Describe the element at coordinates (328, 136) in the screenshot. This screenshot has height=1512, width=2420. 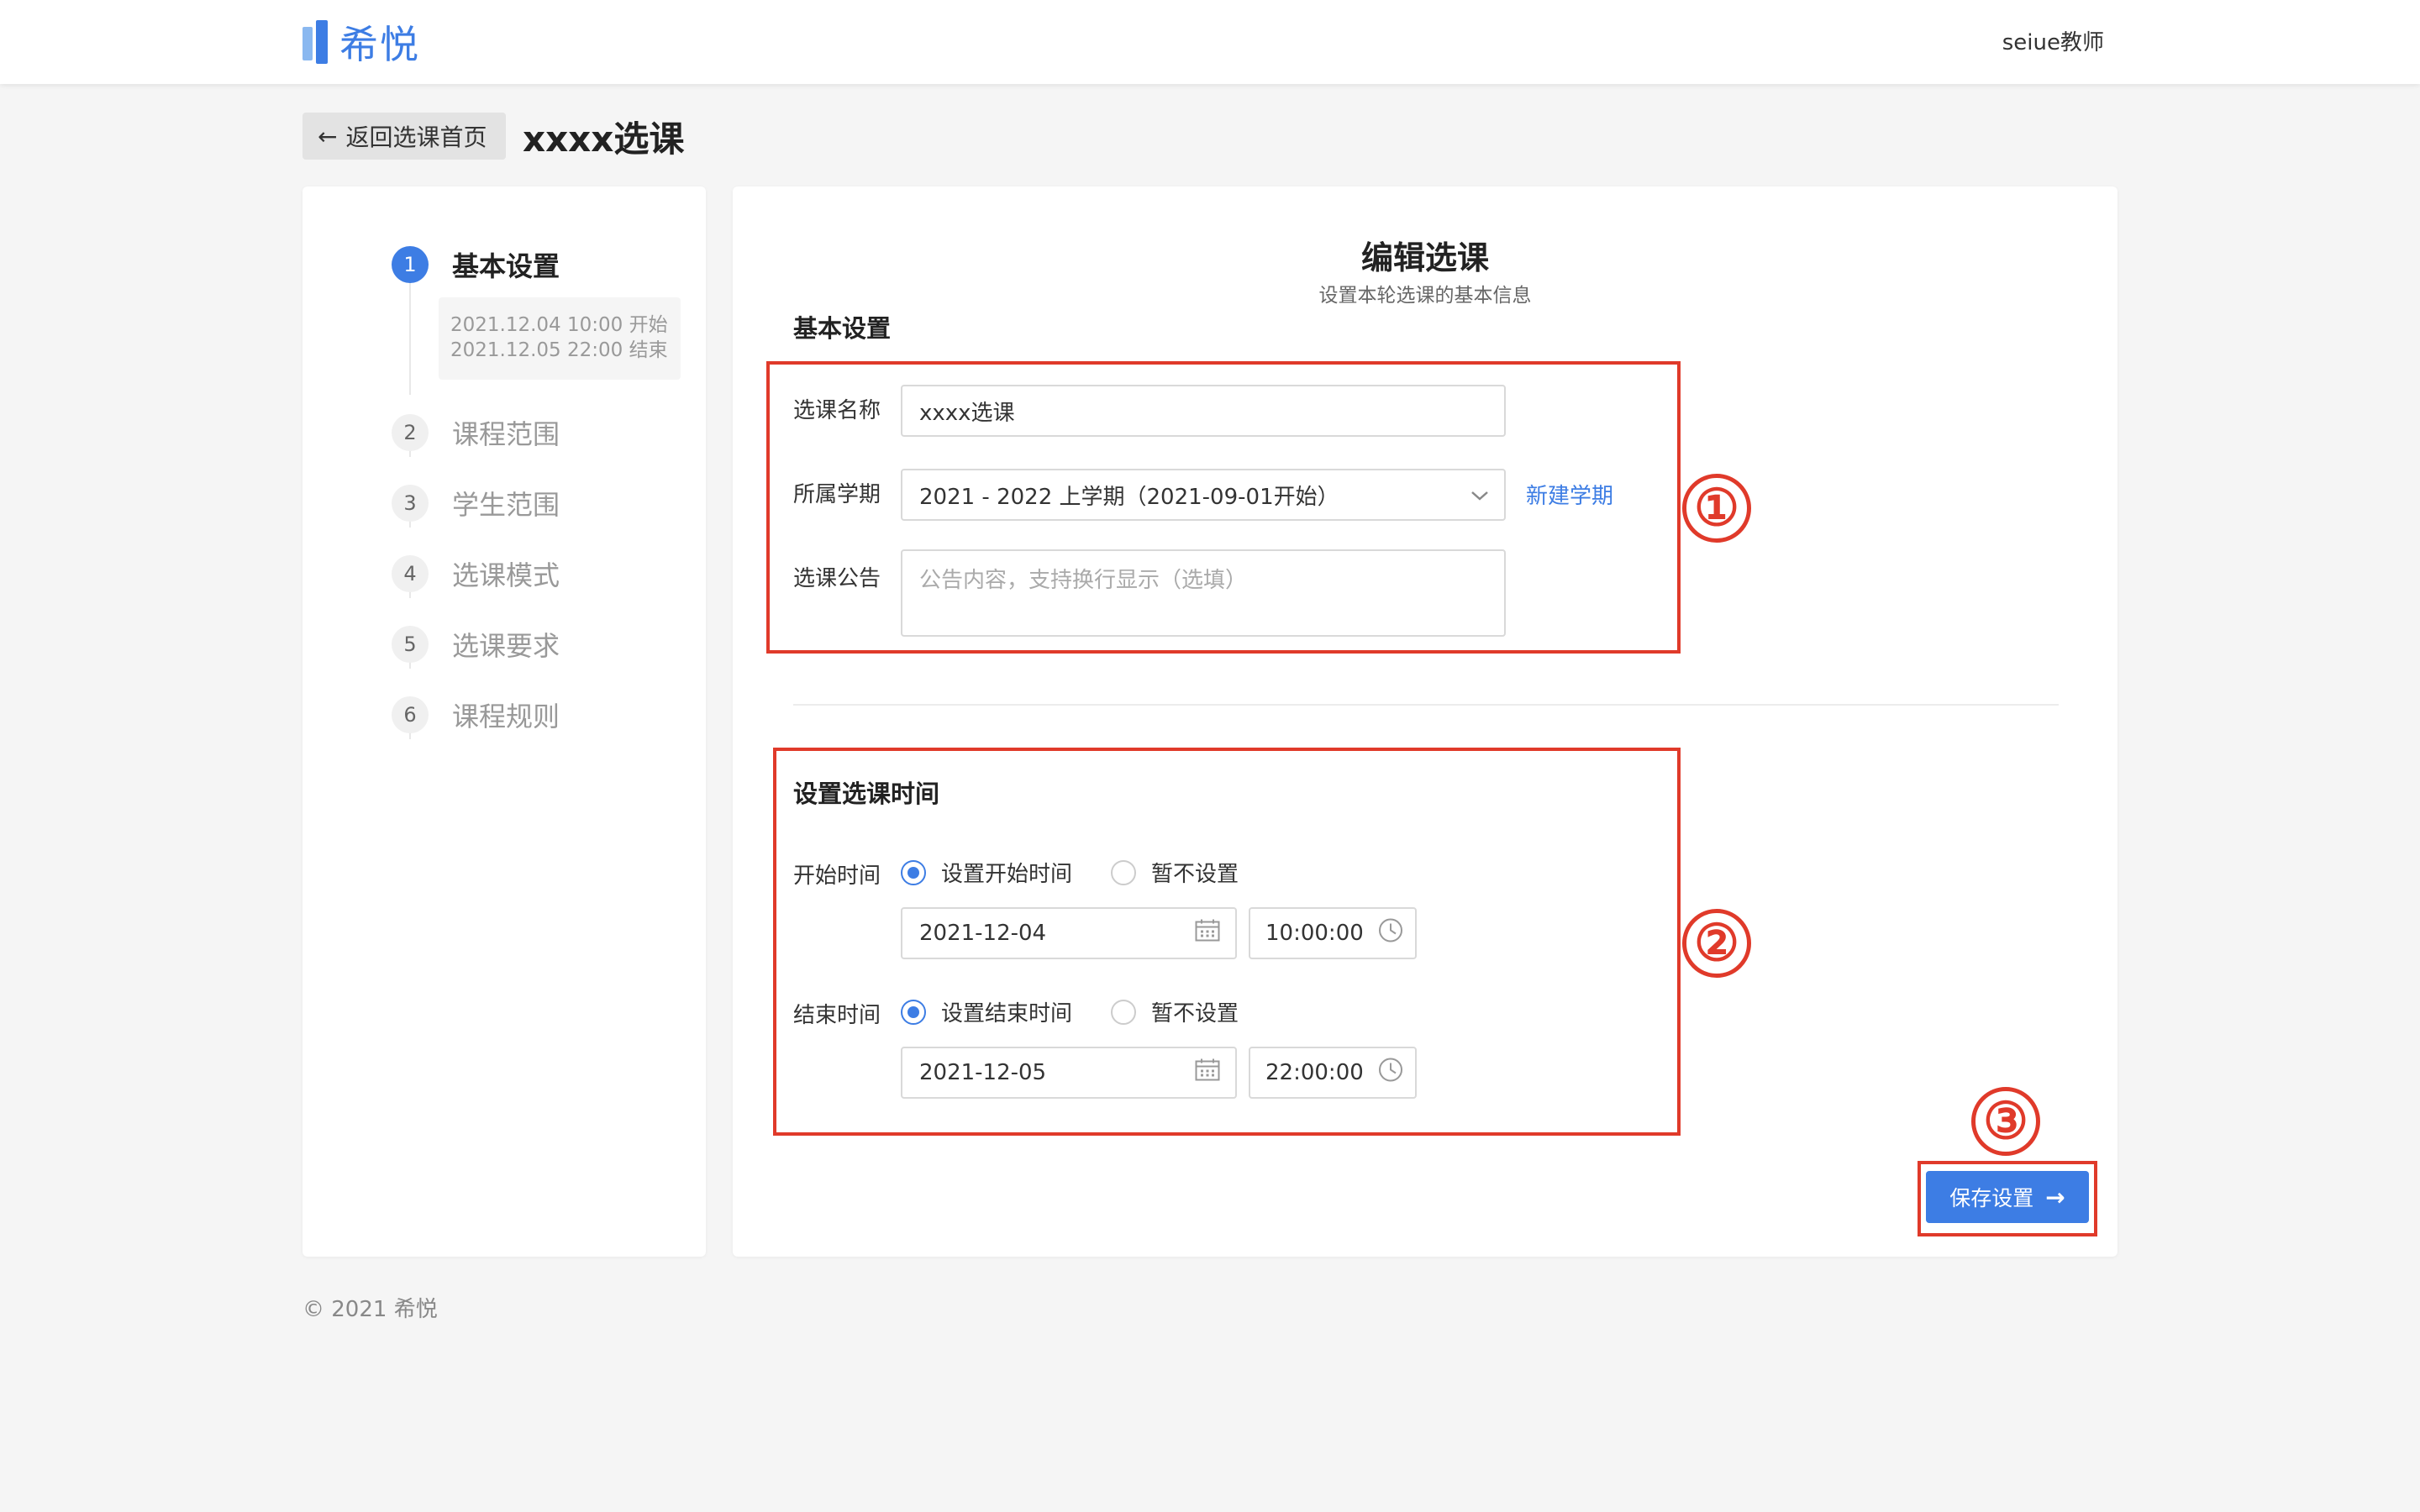
I see `arrow-left-icon: ←` at that location.